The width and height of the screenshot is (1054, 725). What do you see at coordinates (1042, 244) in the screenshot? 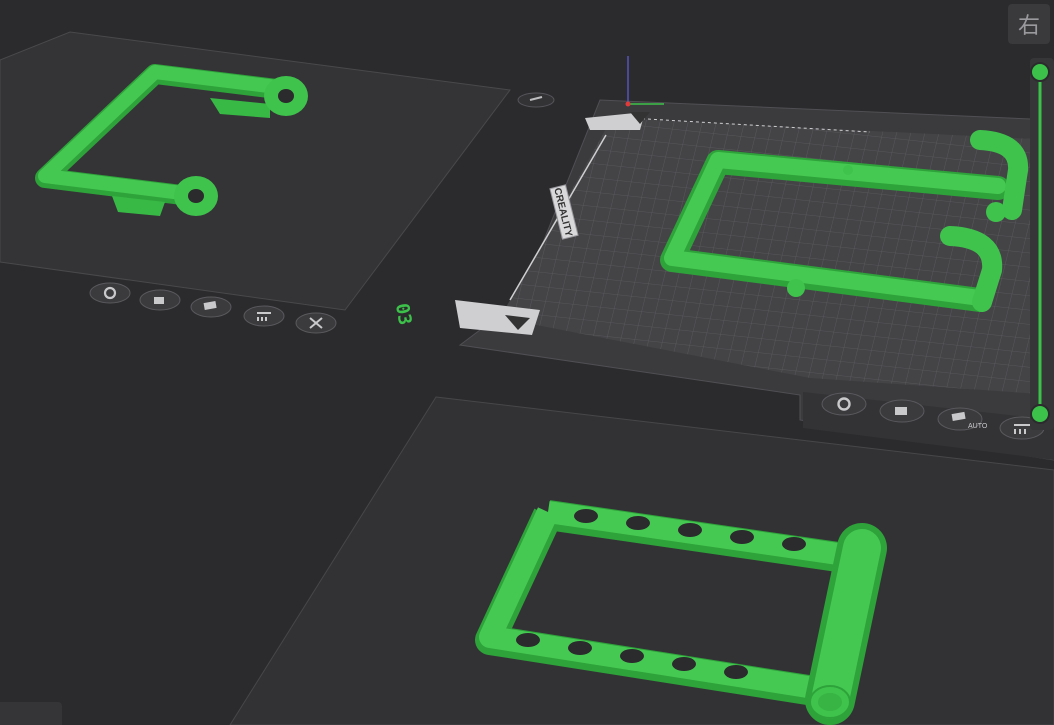
I see `layer-slider` at bounding box center [1042, 244].